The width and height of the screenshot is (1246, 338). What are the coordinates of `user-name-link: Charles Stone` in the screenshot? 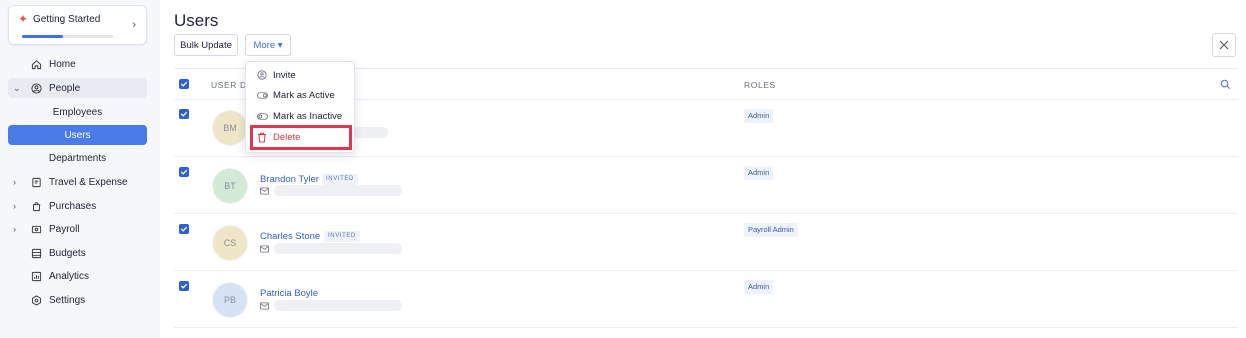 It's located at (290, 236).